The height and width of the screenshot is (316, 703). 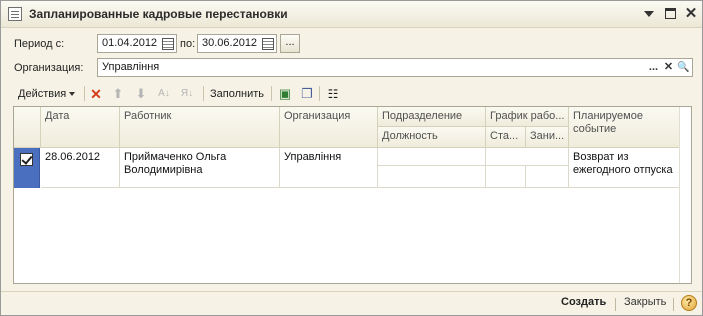 I want to click on date-to-field: 30.06.2012, so click(x=237, y=43).